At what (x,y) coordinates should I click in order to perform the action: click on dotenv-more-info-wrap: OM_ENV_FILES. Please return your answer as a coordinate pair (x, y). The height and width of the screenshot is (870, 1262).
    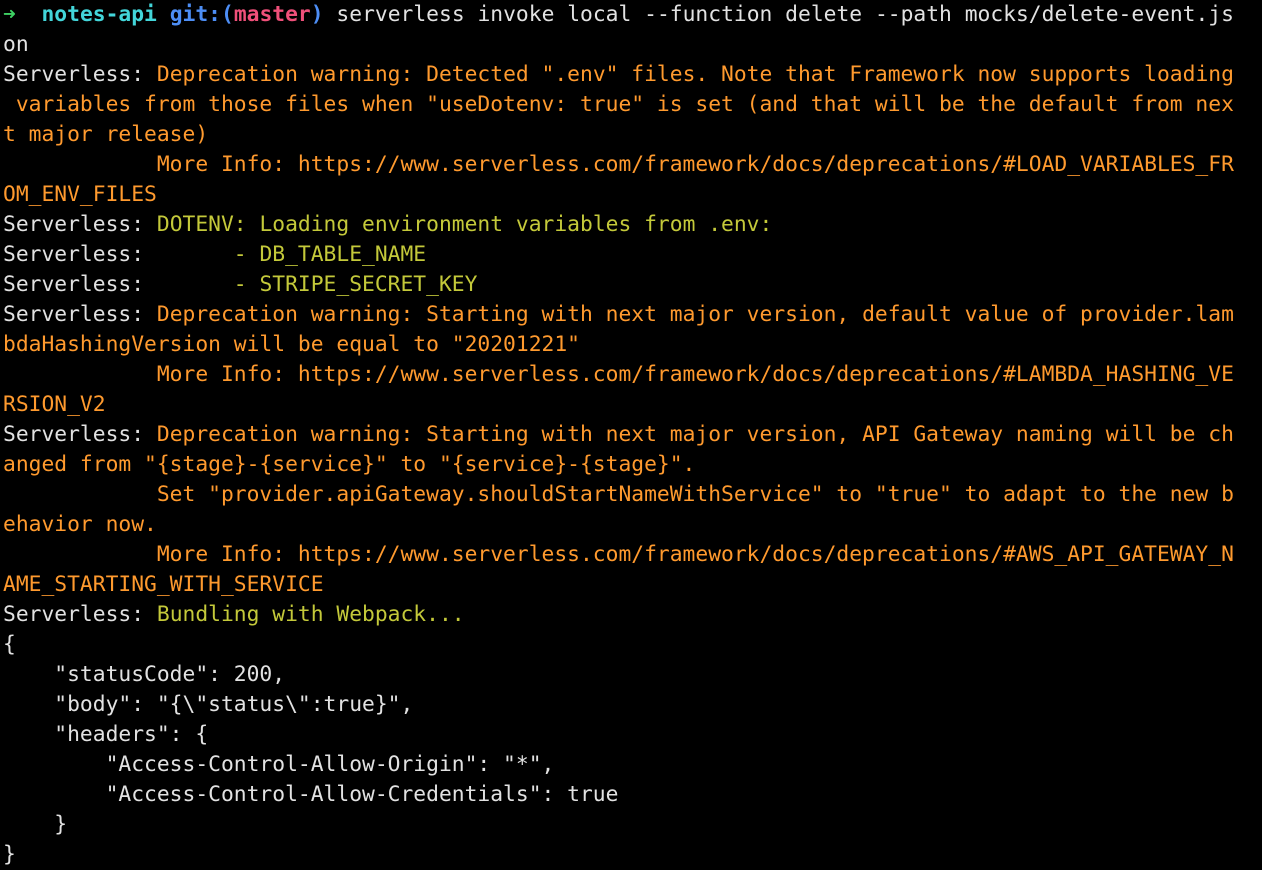
    Looking at the image, I should click on (80, 194).